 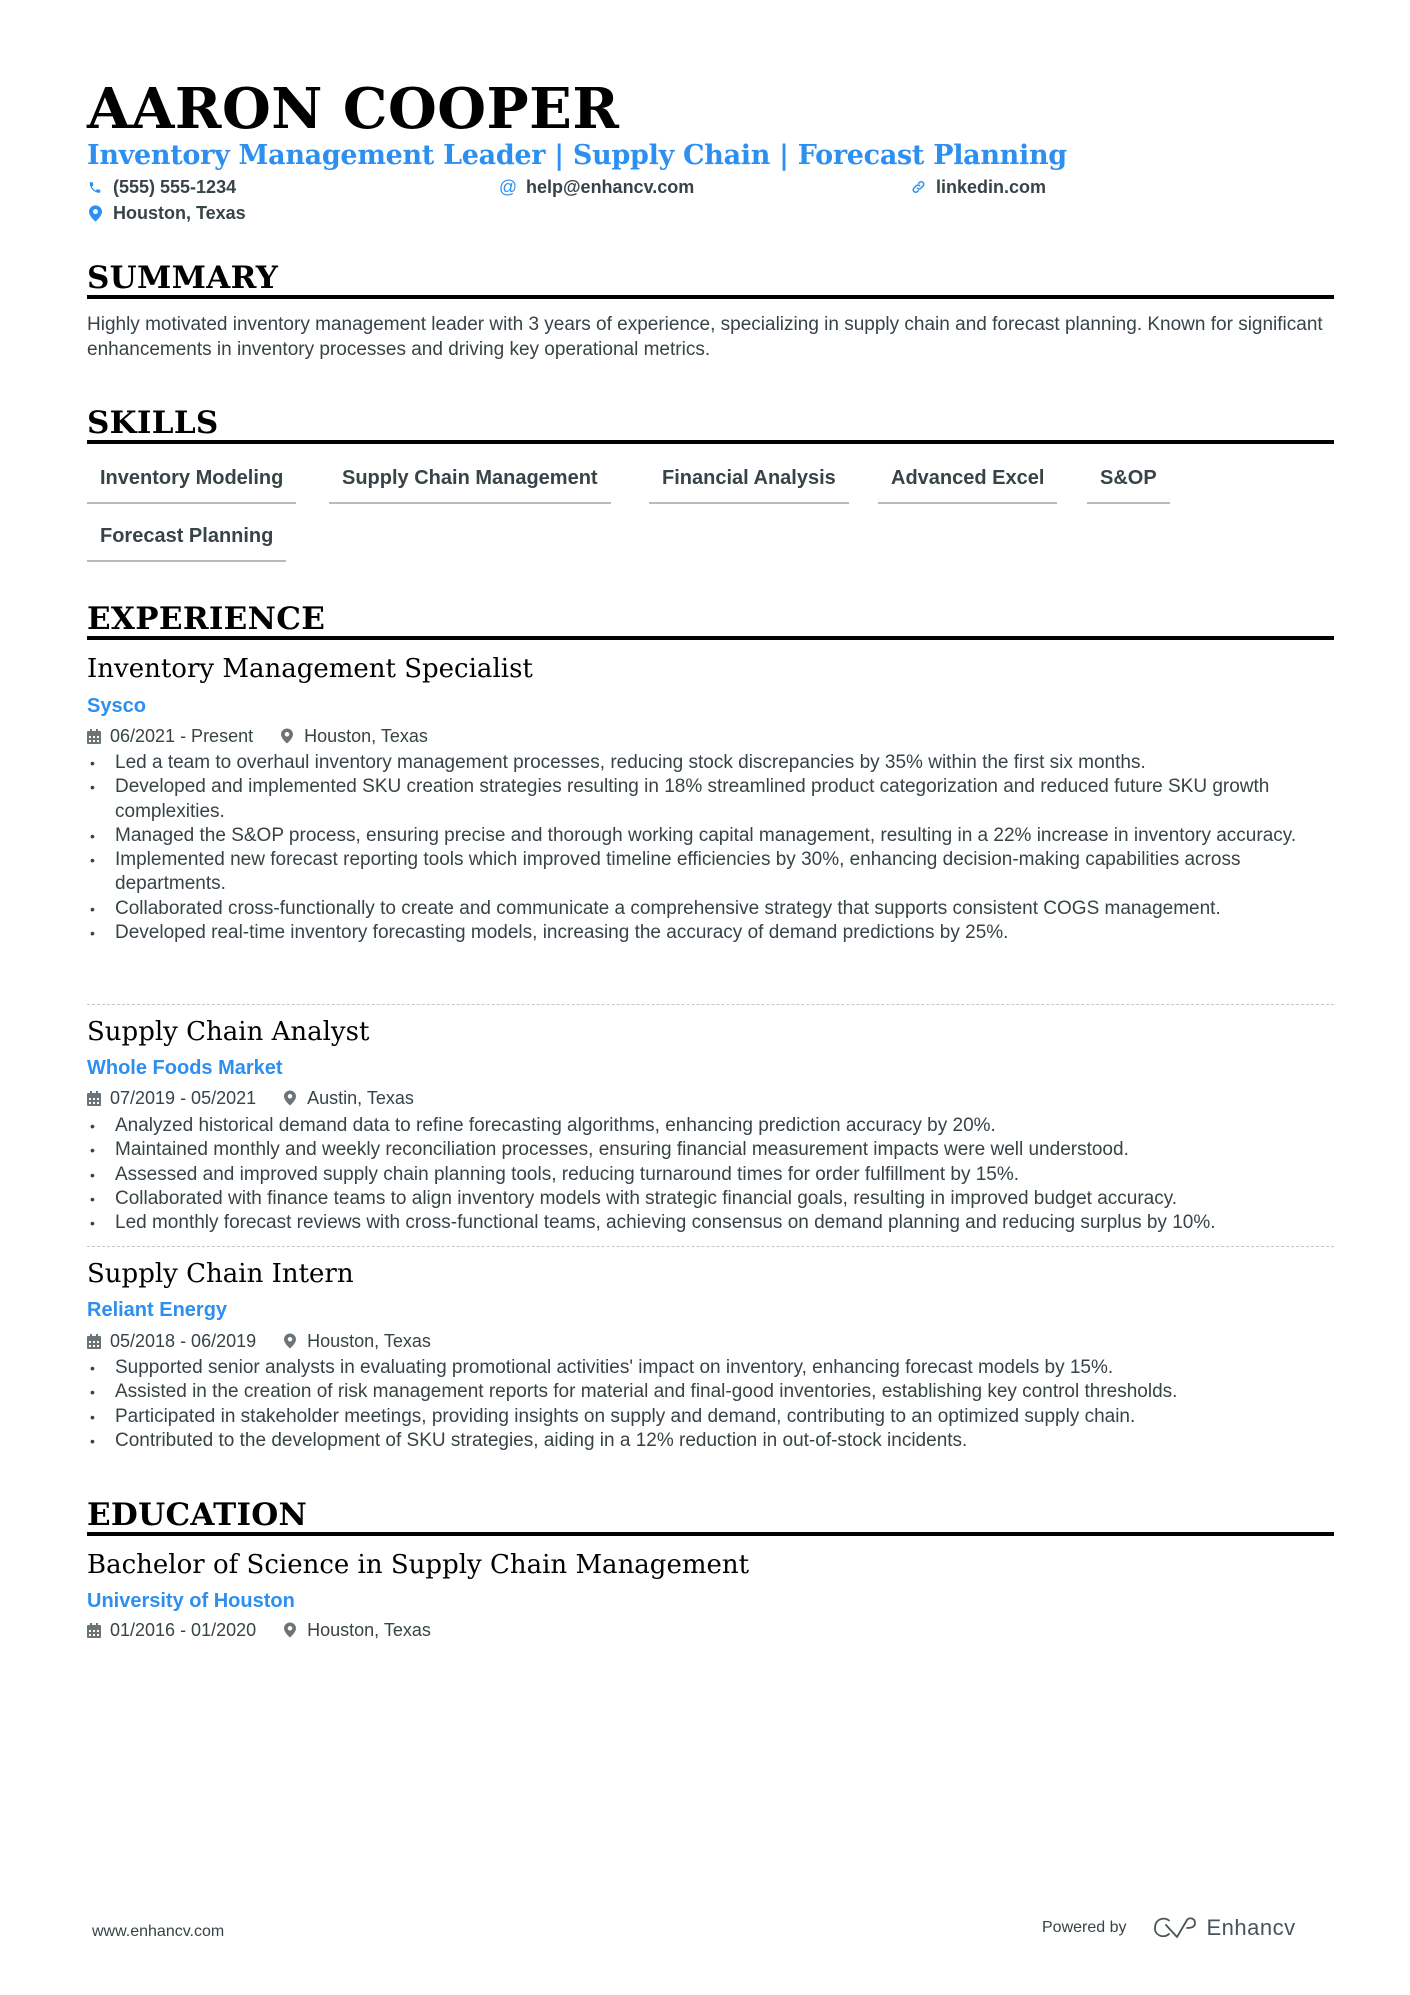 I want to click on contact-location: Houston, Texas, so click(x=166, y=213).